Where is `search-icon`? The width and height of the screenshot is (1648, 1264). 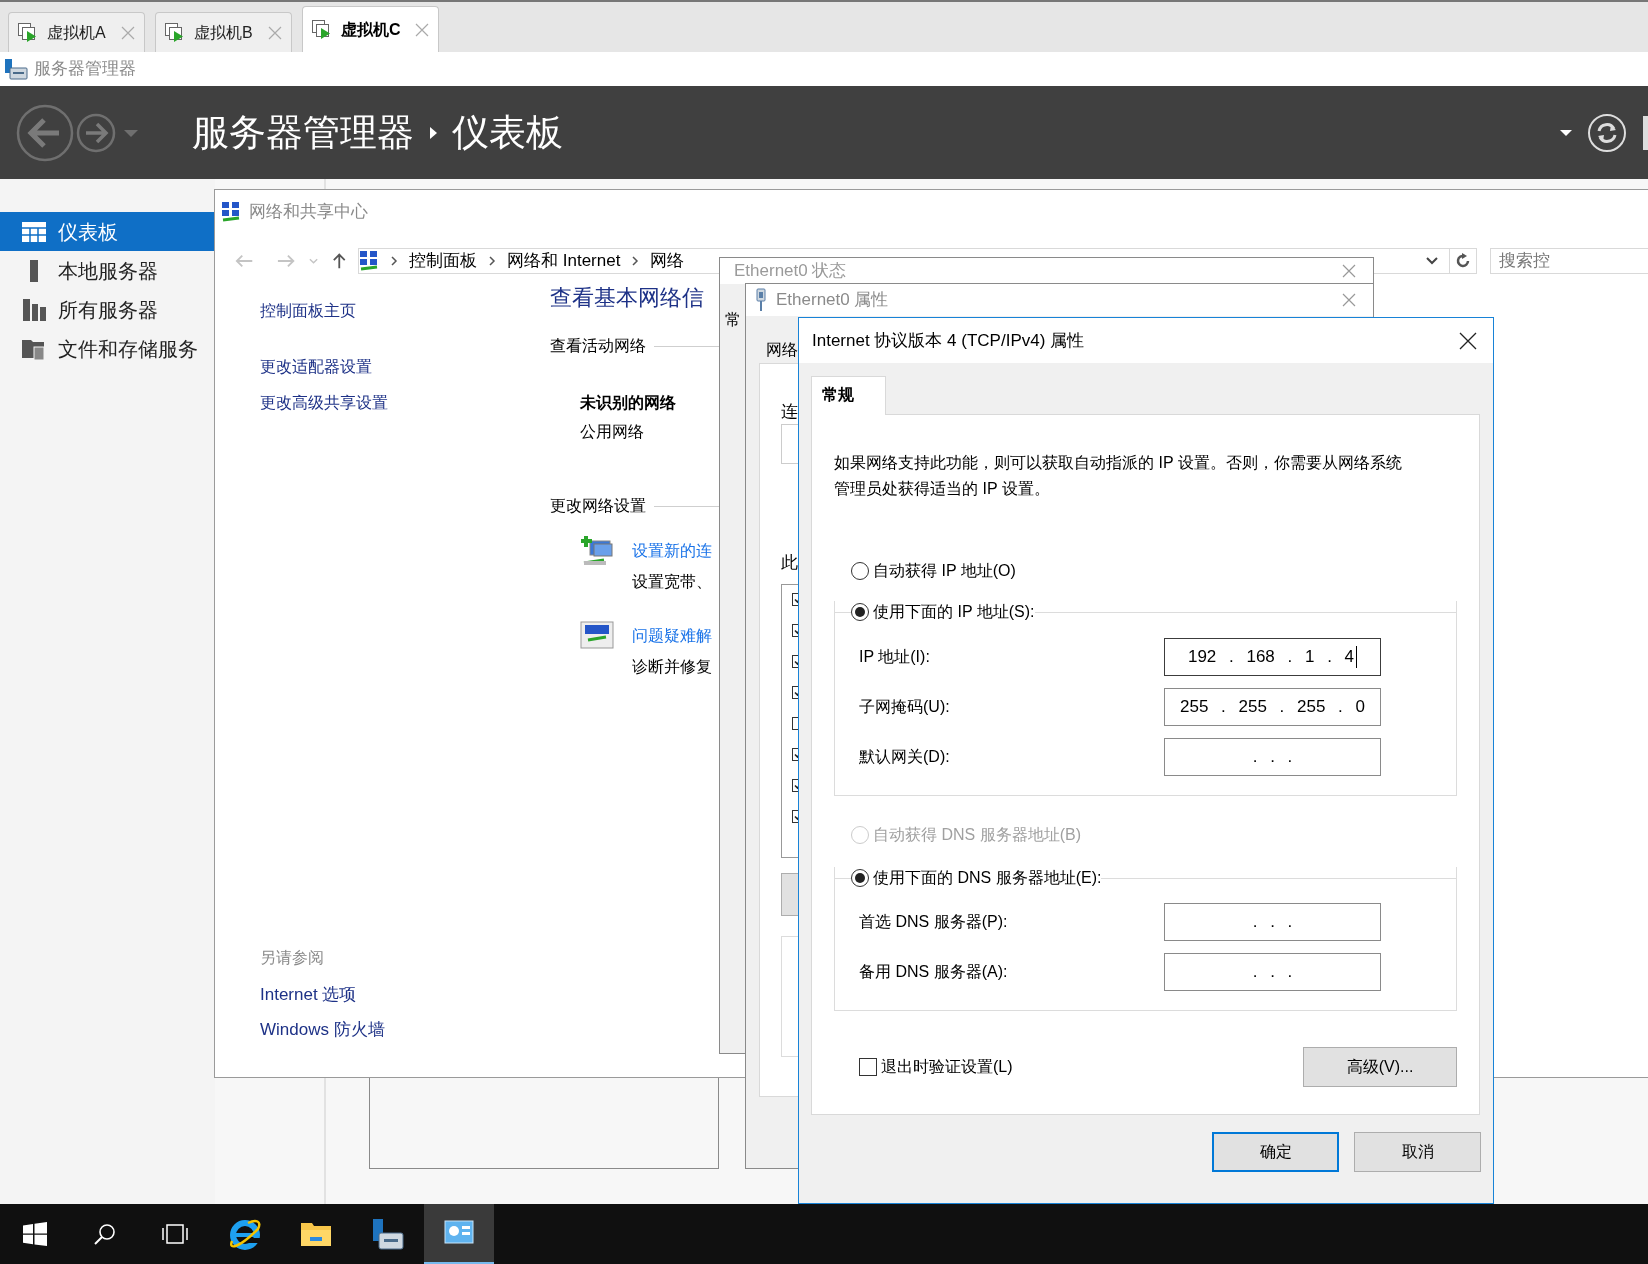 search-icon is located at coordinates (105, 1234).